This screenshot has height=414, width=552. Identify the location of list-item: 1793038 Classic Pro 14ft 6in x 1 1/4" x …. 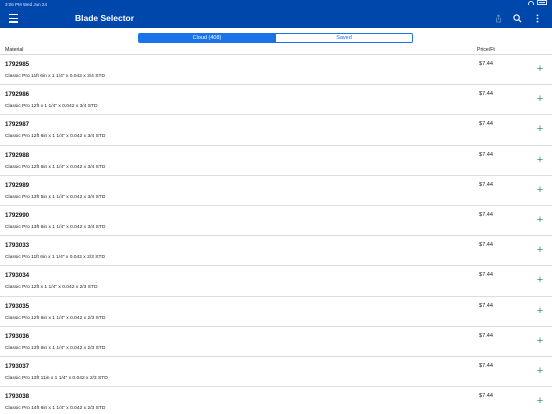
(276, 400).